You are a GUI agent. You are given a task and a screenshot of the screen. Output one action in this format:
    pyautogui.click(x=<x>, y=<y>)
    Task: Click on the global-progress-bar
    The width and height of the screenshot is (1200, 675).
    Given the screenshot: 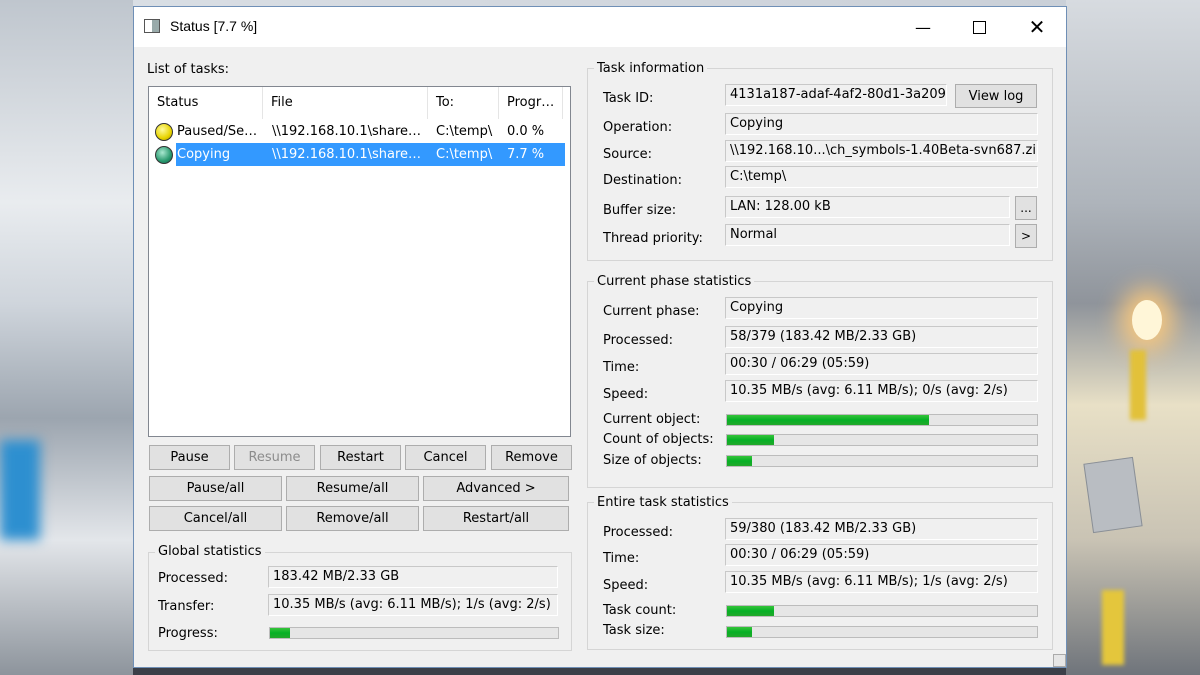 What is the action you would take?
    pyautogui.click(x=414, y=633)
    